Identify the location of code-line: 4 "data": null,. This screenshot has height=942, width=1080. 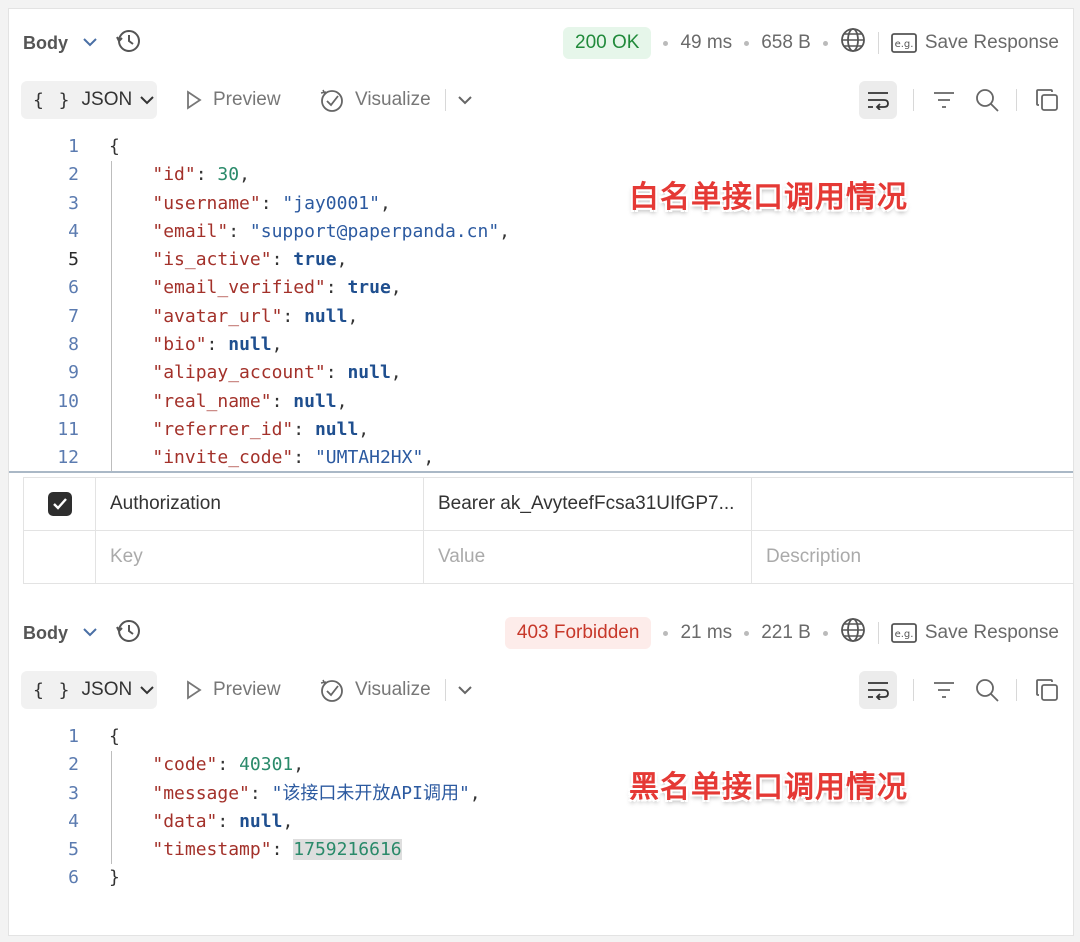
(541, 822).